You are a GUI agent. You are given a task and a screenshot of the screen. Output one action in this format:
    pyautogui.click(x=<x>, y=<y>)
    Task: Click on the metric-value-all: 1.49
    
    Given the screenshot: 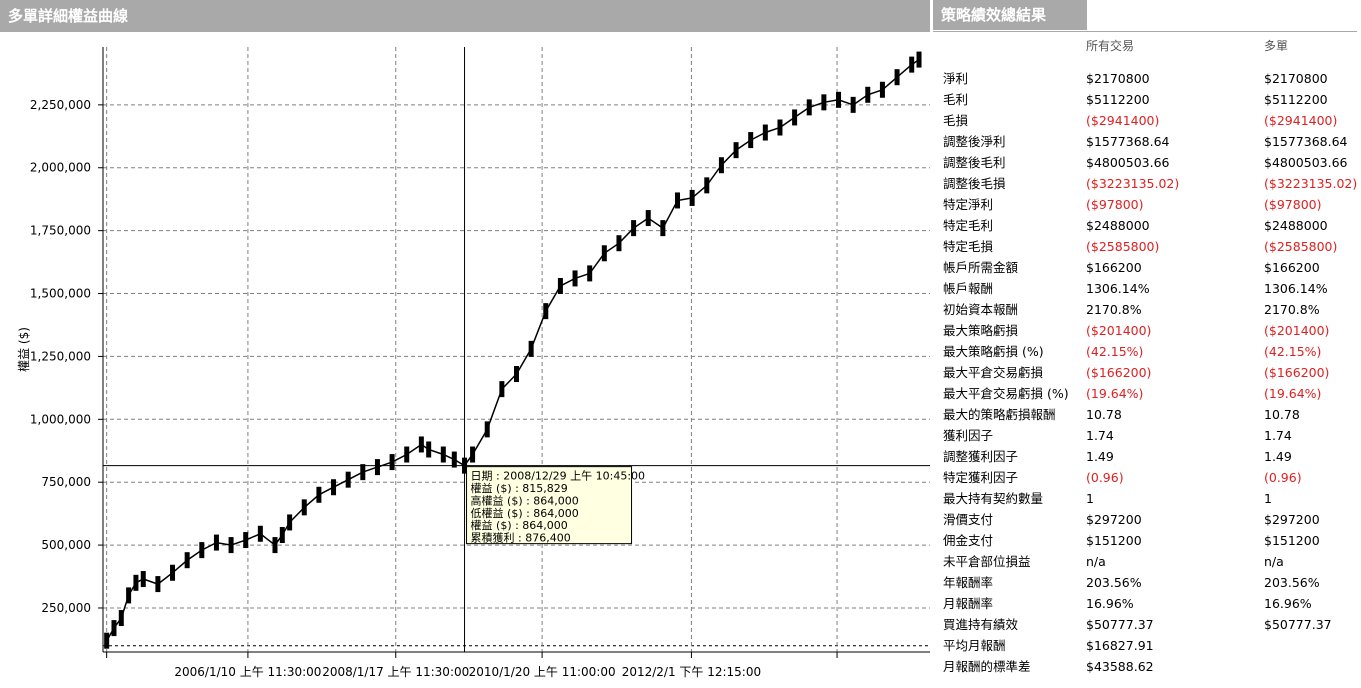 What is the action you would take?
    pyautogui.click(x=1100, y=456)
    